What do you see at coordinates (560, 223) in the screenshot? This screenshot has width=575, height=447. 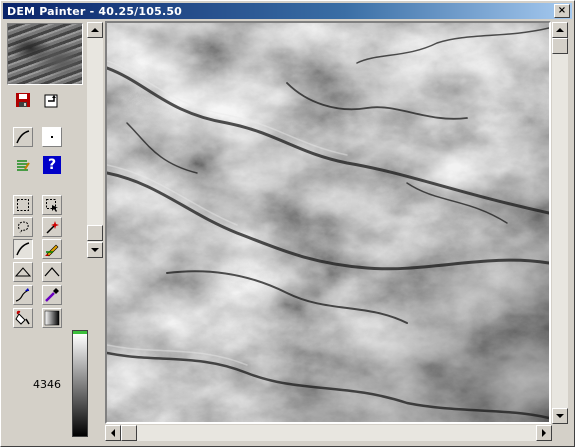 I see `canvas-vertical-scrollbar` at bounding box center [560, 223].